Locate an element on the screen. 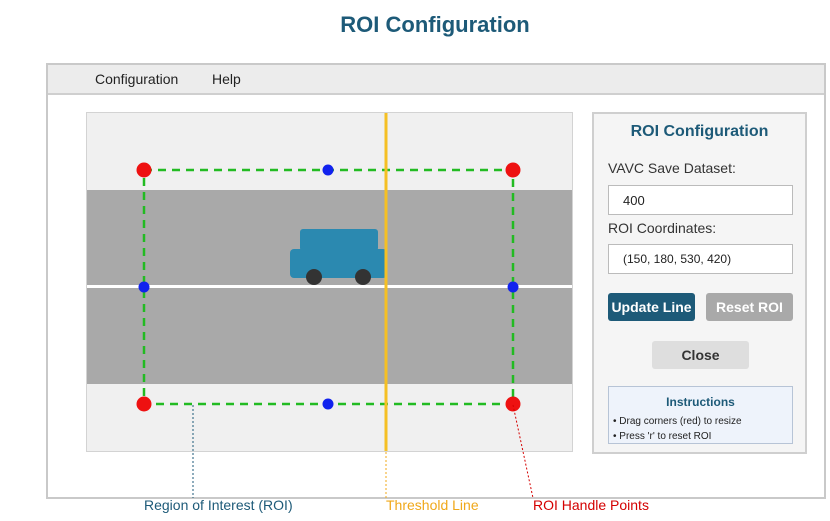 This screenshot has width=830, height=521. threshold-callout-label: Threshold Line is located at coordinates (432, 505).